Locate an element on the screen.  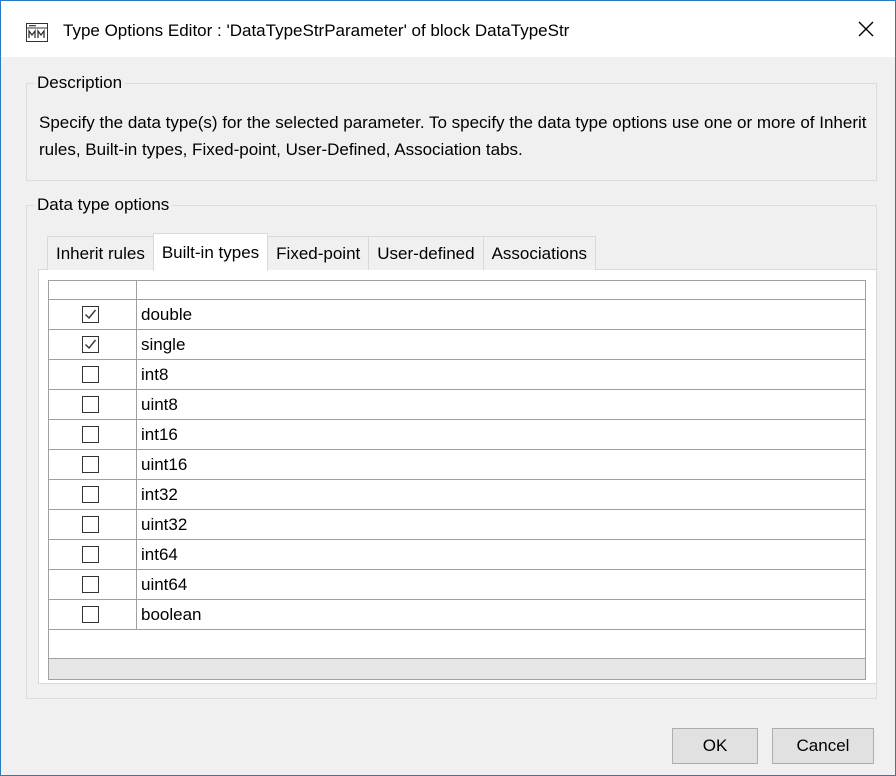
description-legend: Description is located at coordinates (80, 82).